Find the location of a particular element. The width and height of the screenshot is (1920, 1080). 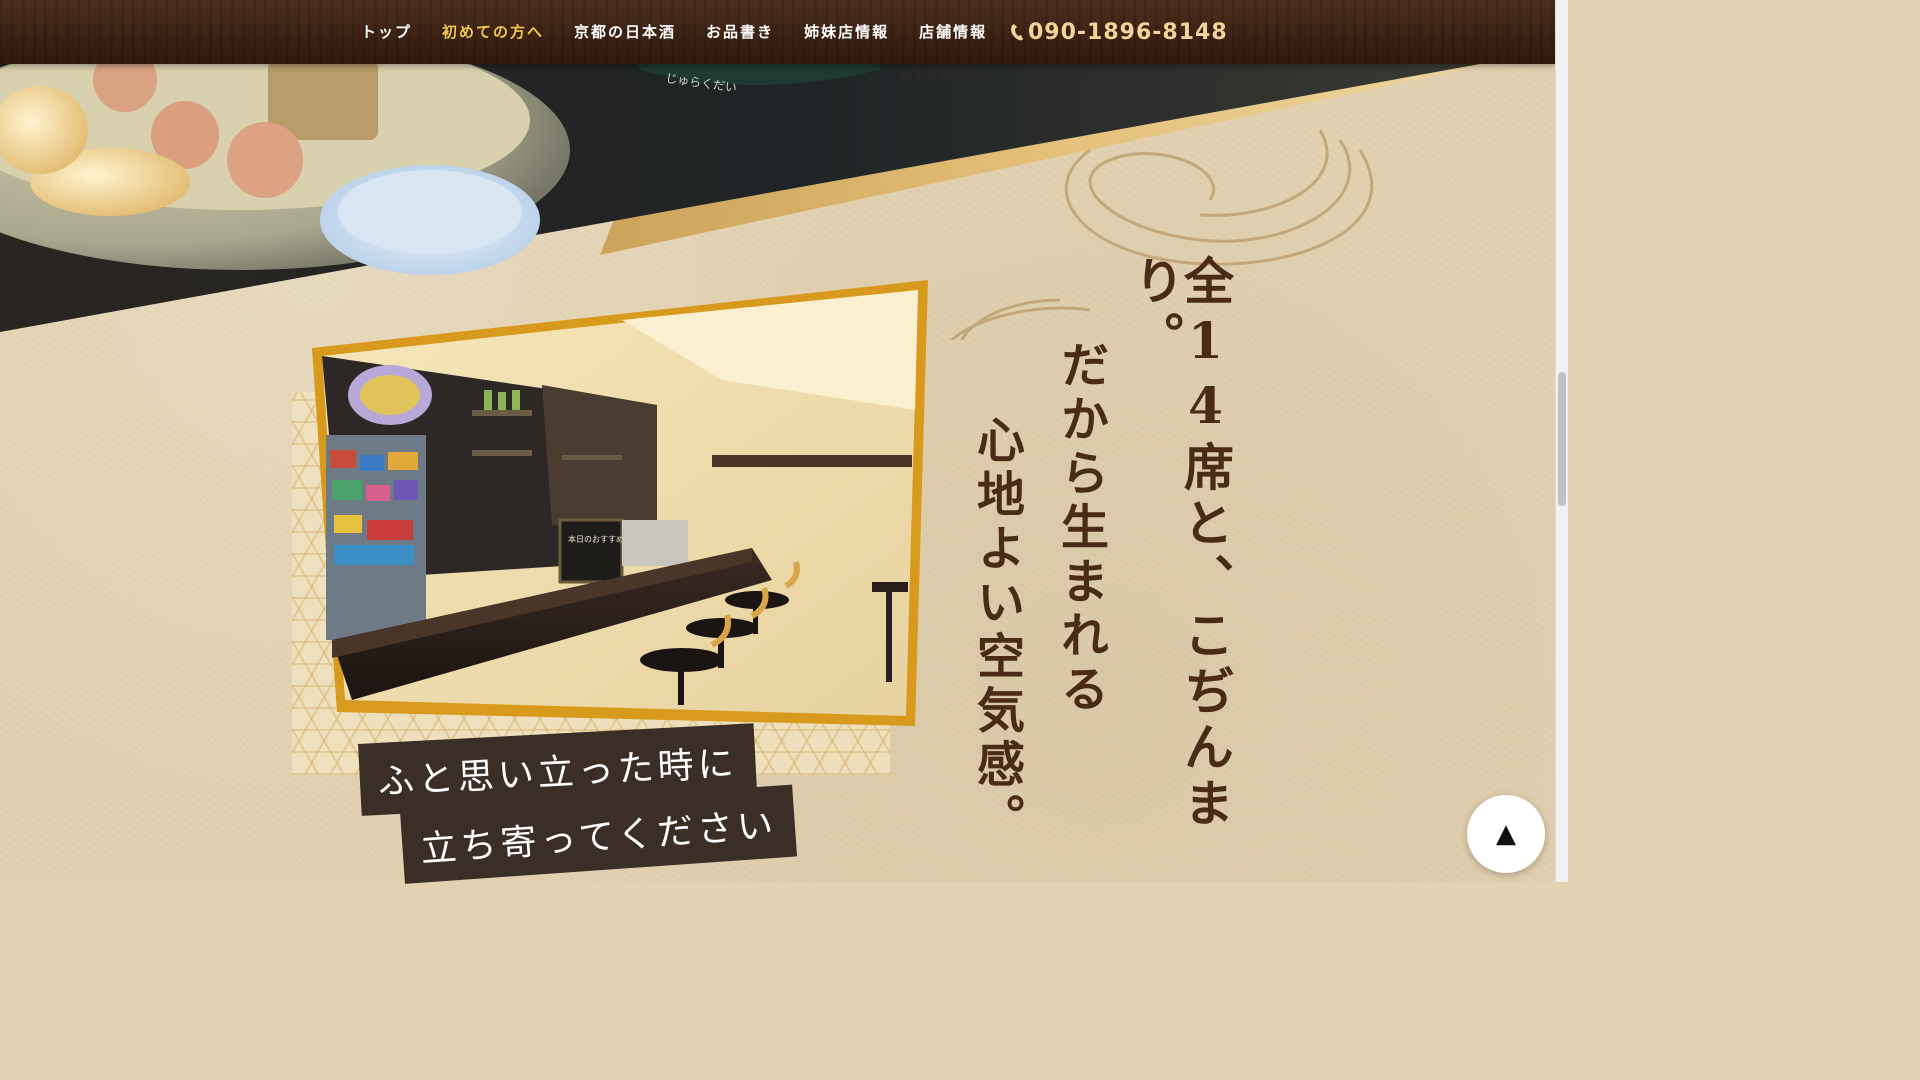

phone-link: 090-1896-8148 is located at coordinates (1119, 32).